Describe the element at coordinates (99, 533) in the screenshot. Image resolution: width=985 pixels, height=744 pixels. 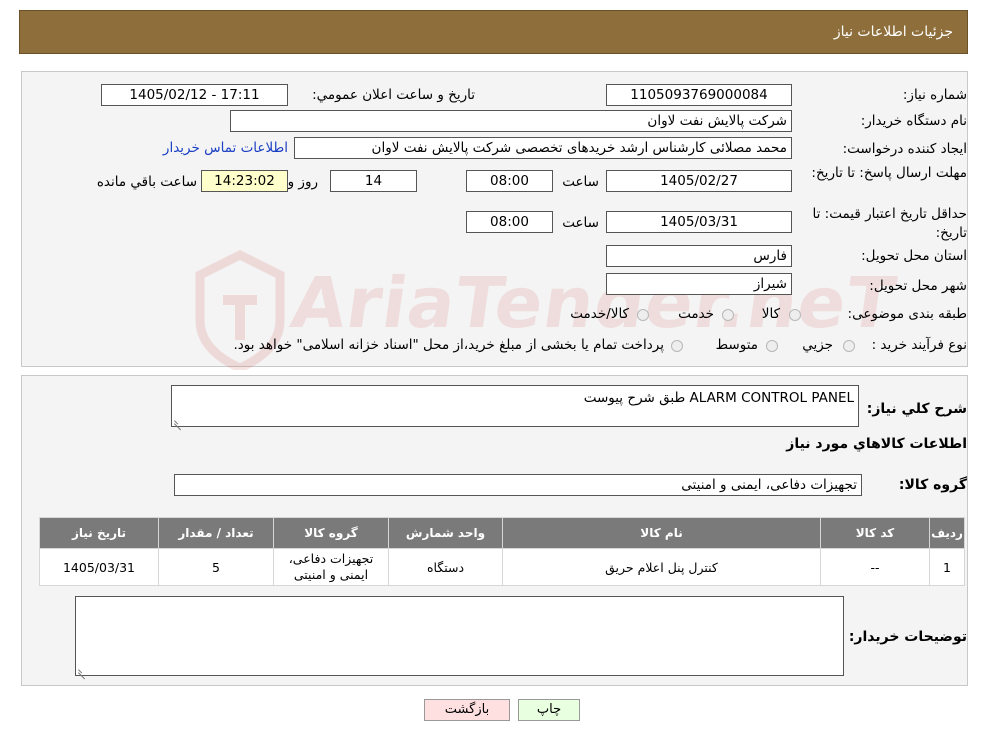
I see `col-date: تاريخ نياز` at that location.